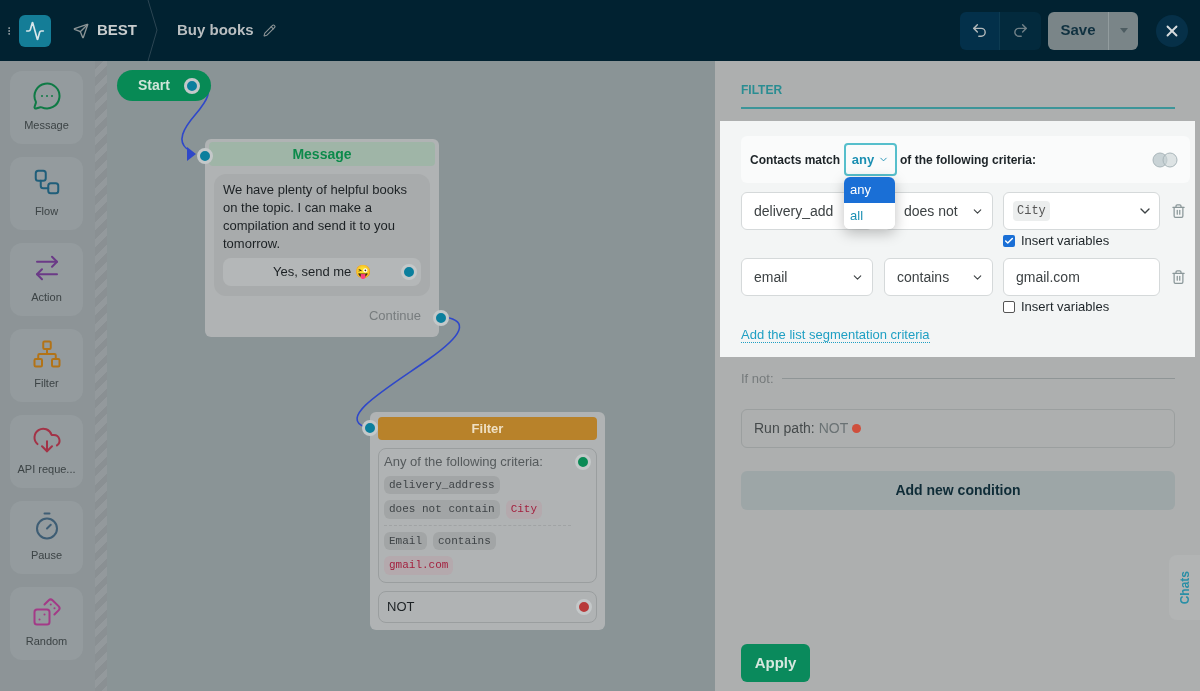 This screenshot has width=1200, height=691. I want to click on node-header: Message, so click(322, 154).